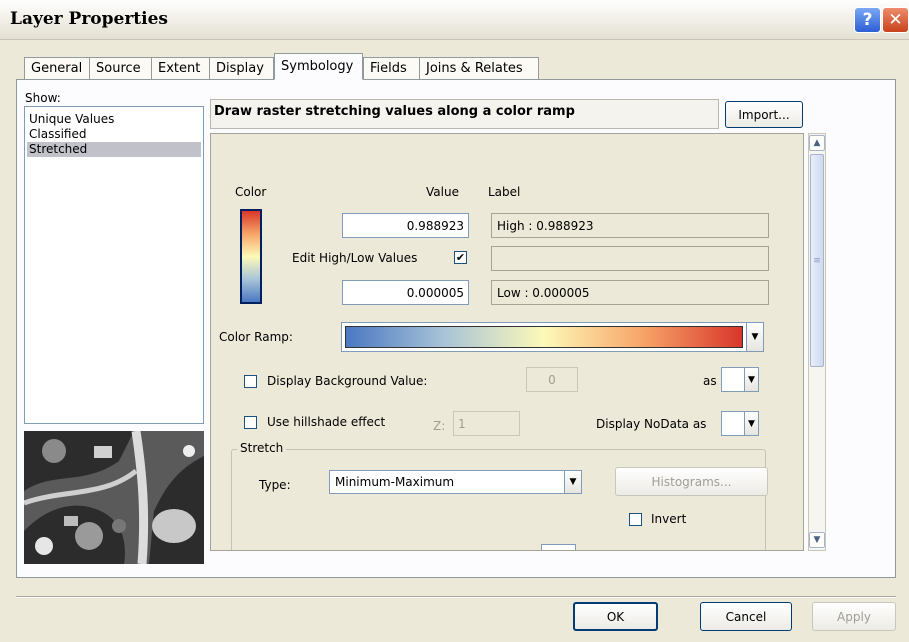  Describe the element at coordinates (391, 68) in the screenshot. I see `tab-fields: Fields` at that location.